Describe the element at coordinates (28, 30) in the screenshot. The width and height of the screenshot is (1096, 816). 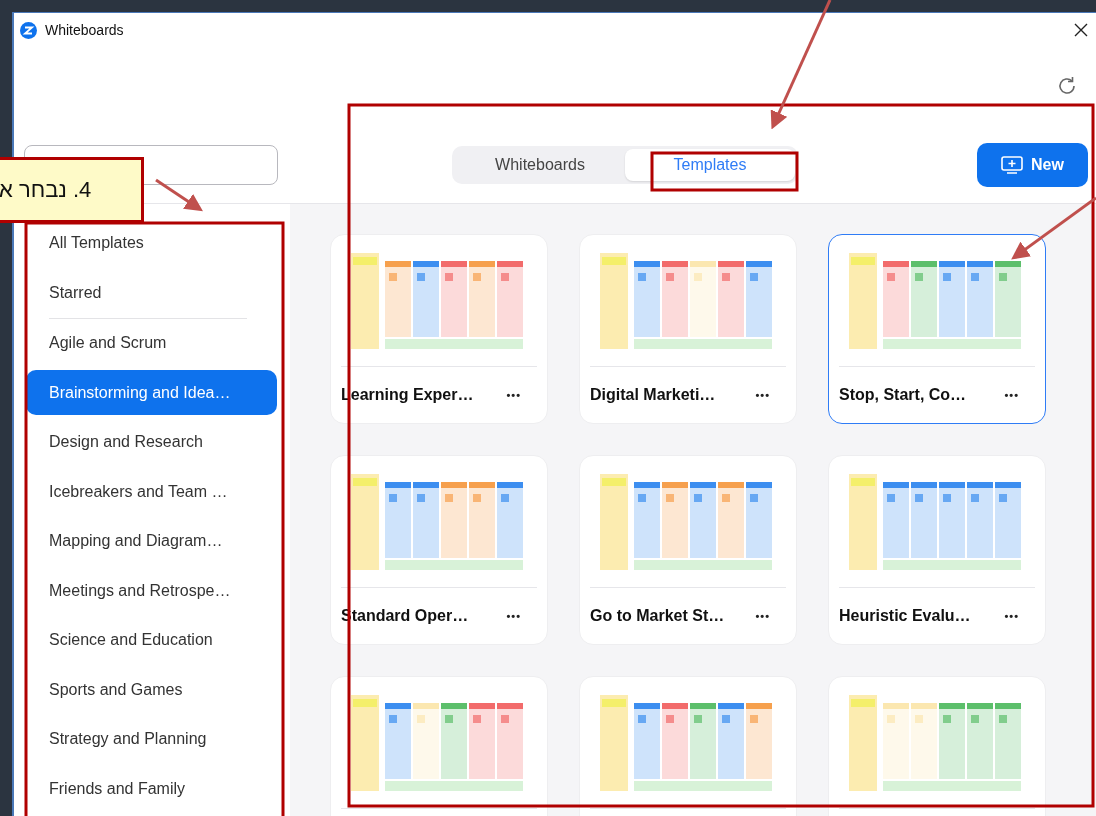
I see `app-logo-icon` at that location.